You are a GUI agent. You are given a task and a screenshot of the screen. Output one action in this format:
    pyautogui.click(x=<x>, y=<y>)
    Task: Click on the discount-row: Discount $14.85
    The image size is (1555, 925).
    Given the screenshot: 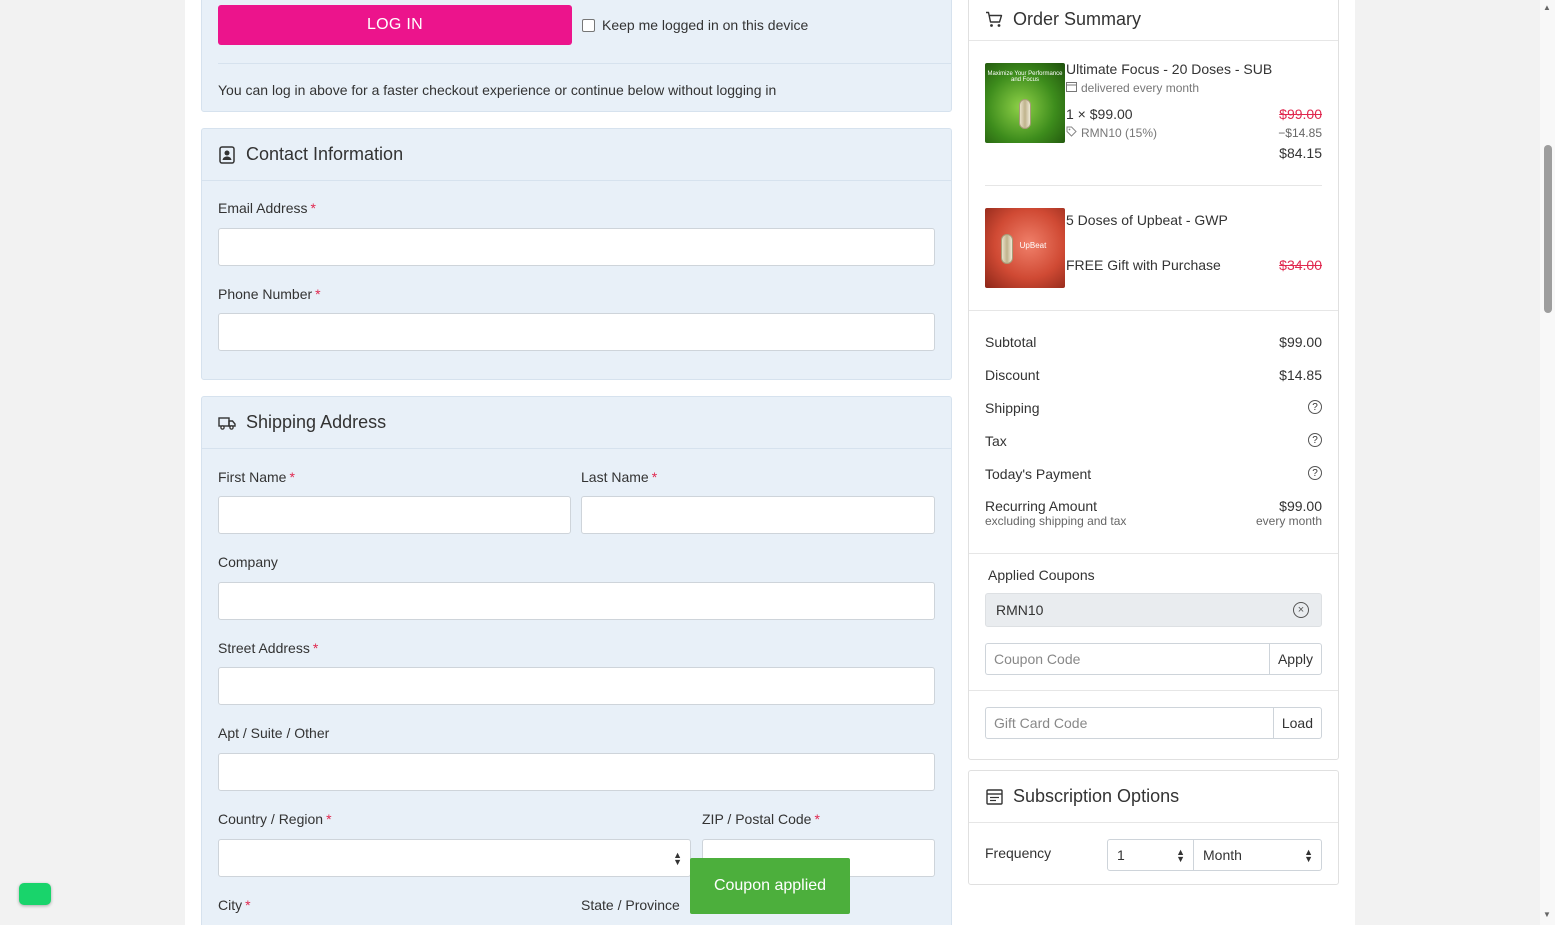 What is the action you would take?
    pyautogui.click(x=1153, y=375)
    